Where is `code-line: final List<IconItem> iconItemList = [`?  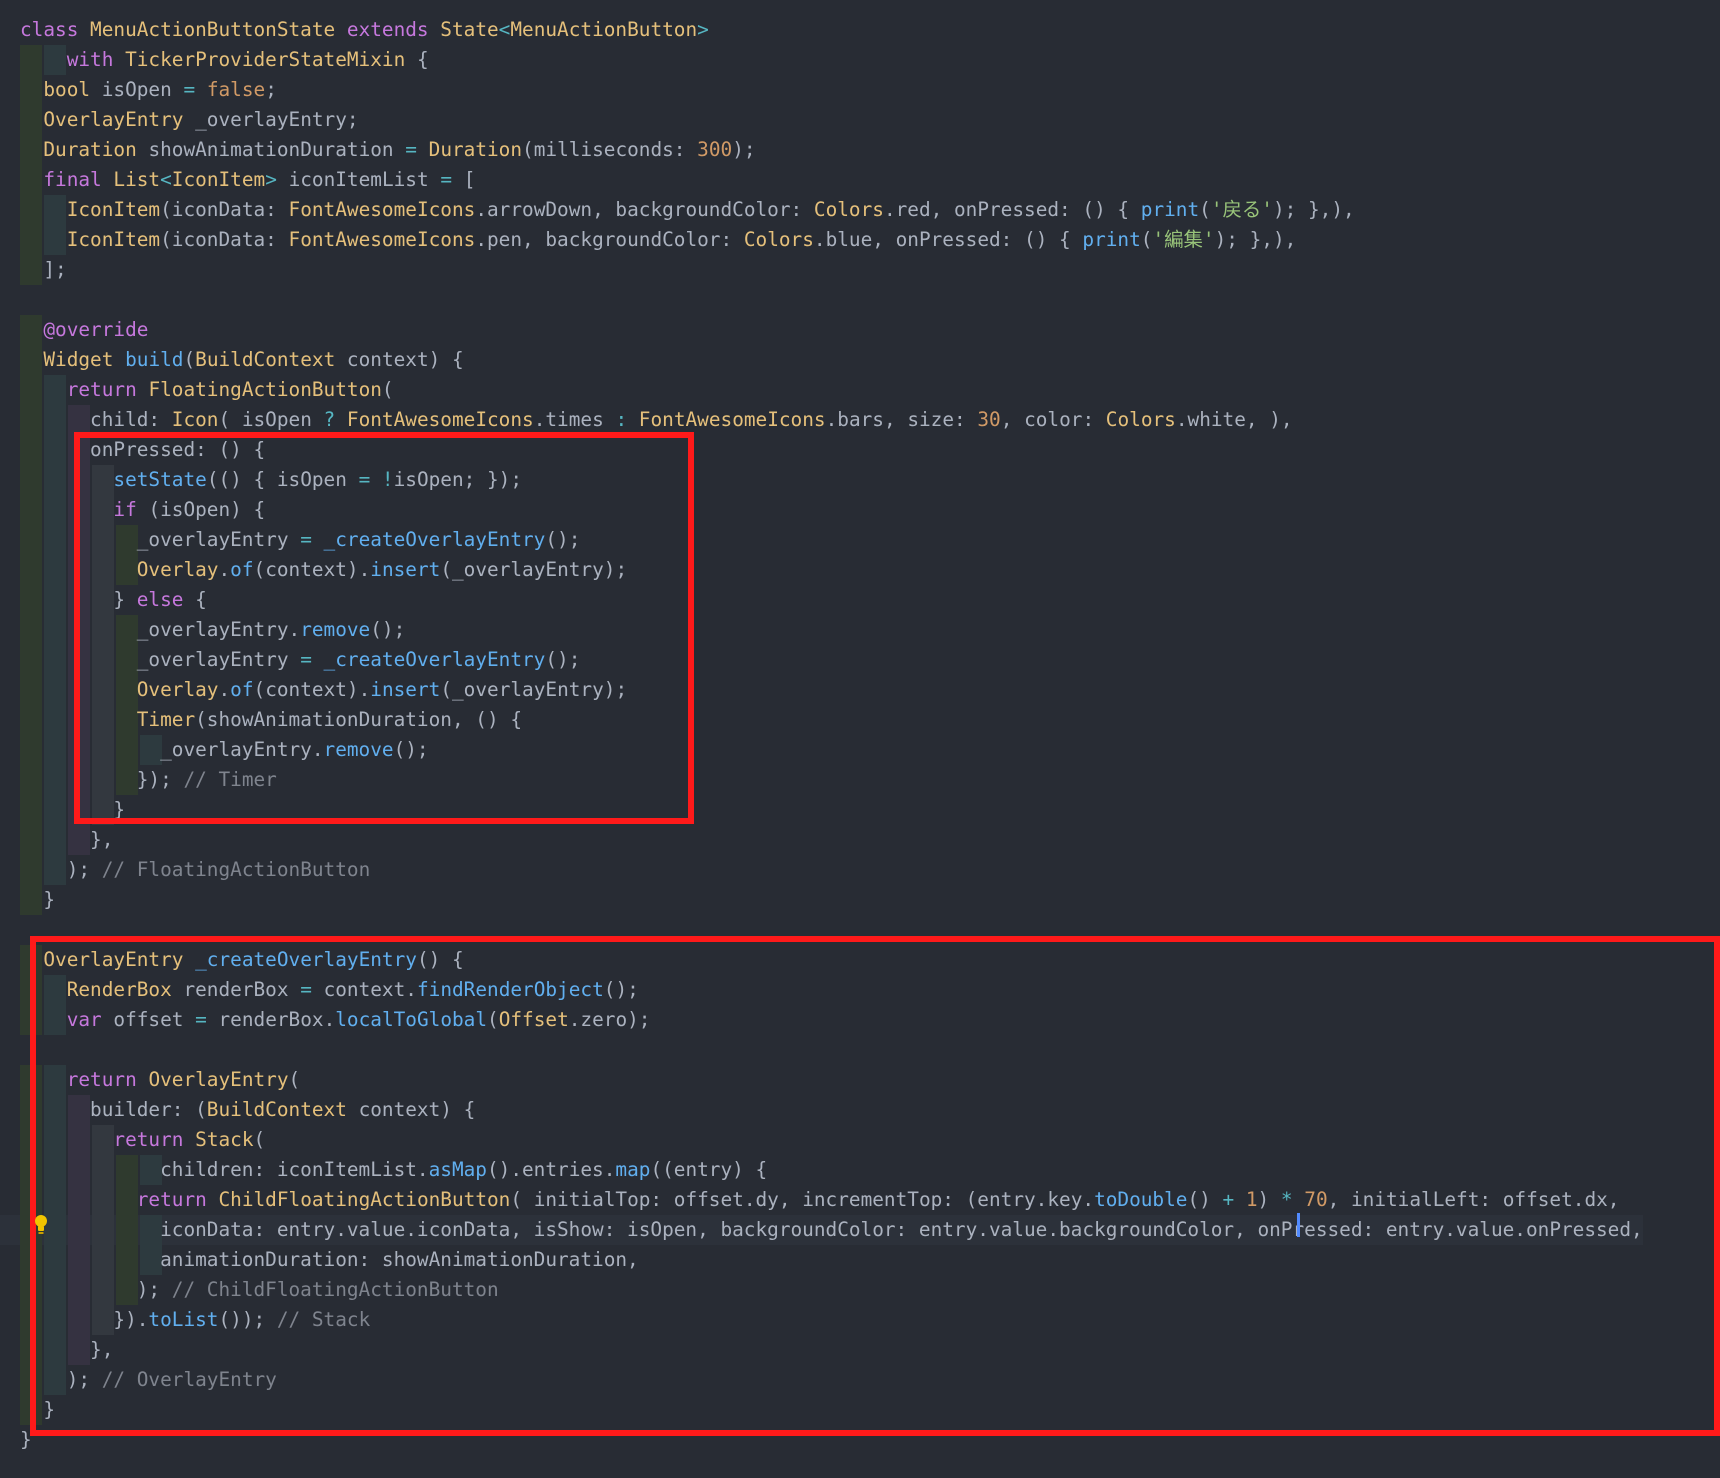
code-line: final List<IconItem> iconItemList = [ is located at coordinates (247, 180).